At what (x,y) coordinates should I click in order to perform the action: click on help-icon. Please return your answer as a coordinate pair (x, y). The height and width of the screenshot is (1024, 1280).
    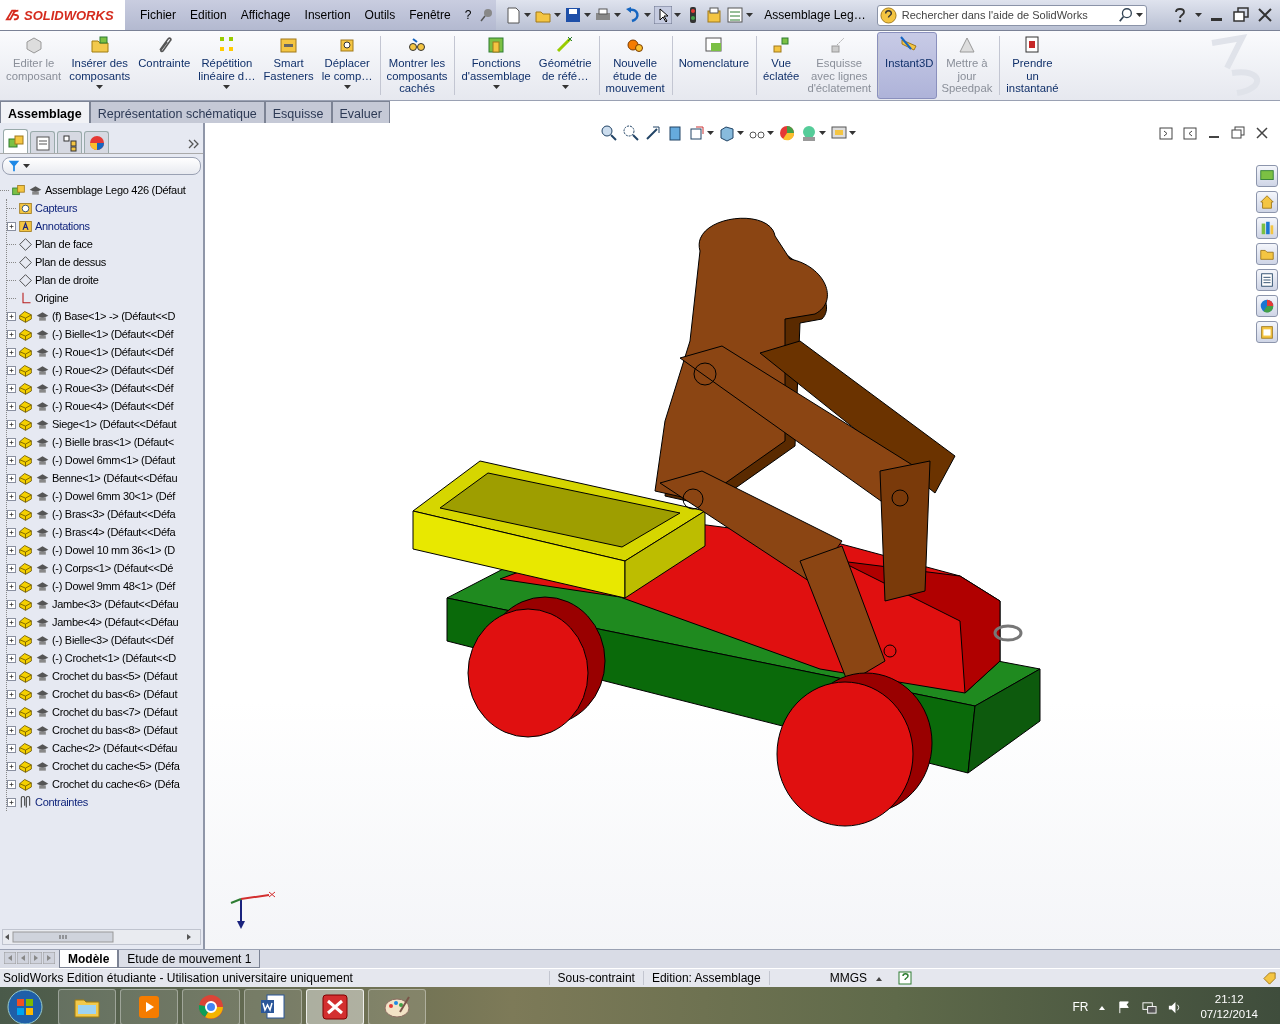
    Looking at the image, I should click on (905, 978).